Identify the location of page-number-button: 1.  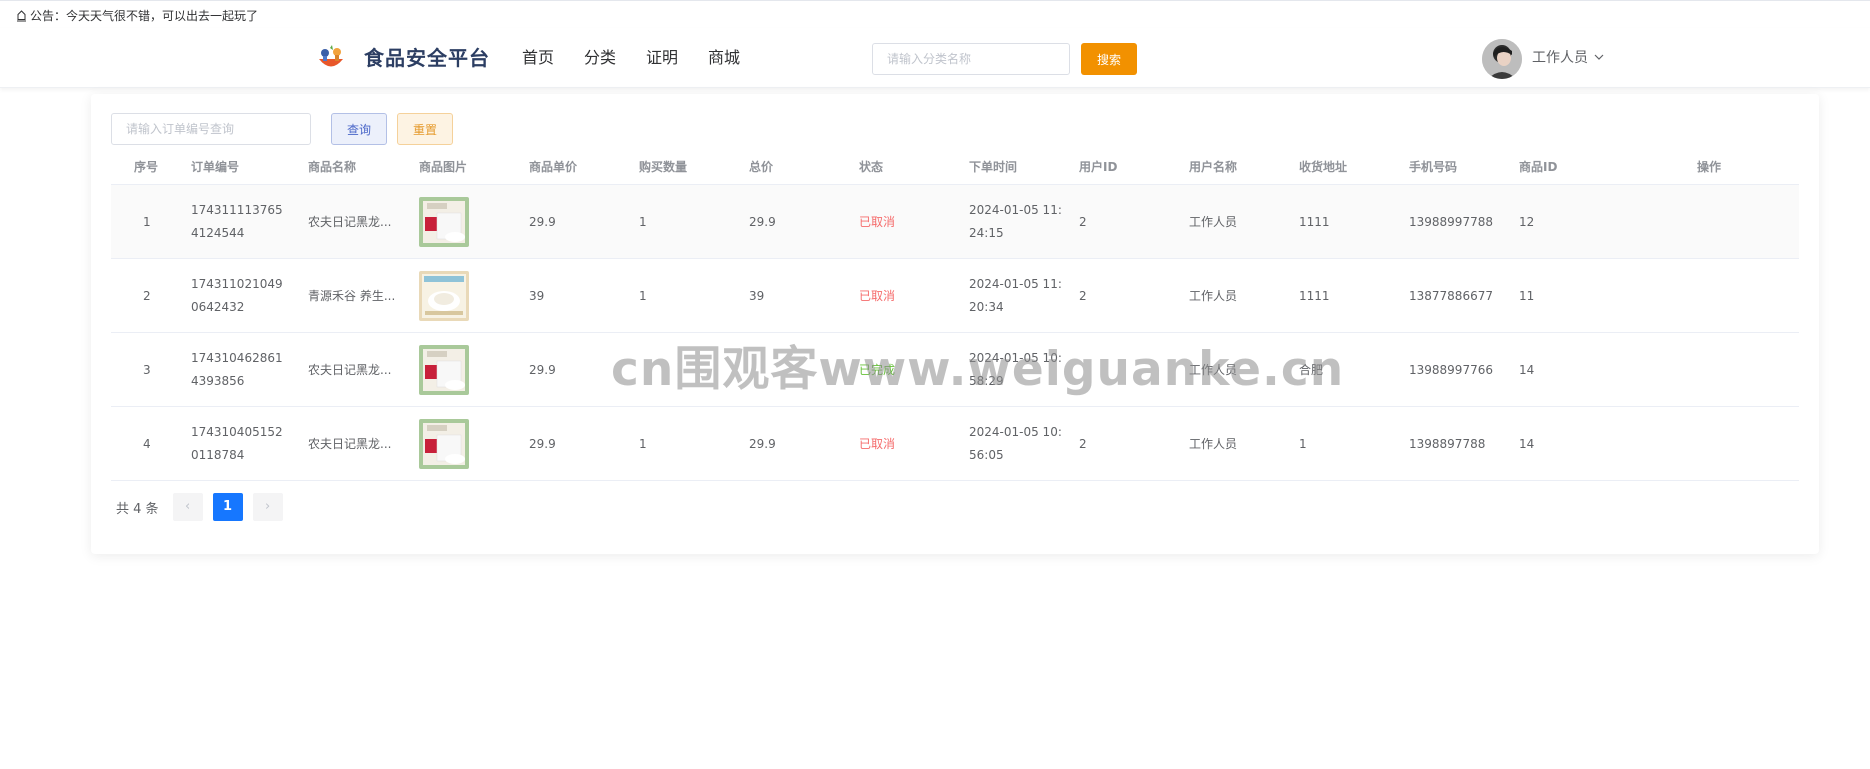
(227, 507).